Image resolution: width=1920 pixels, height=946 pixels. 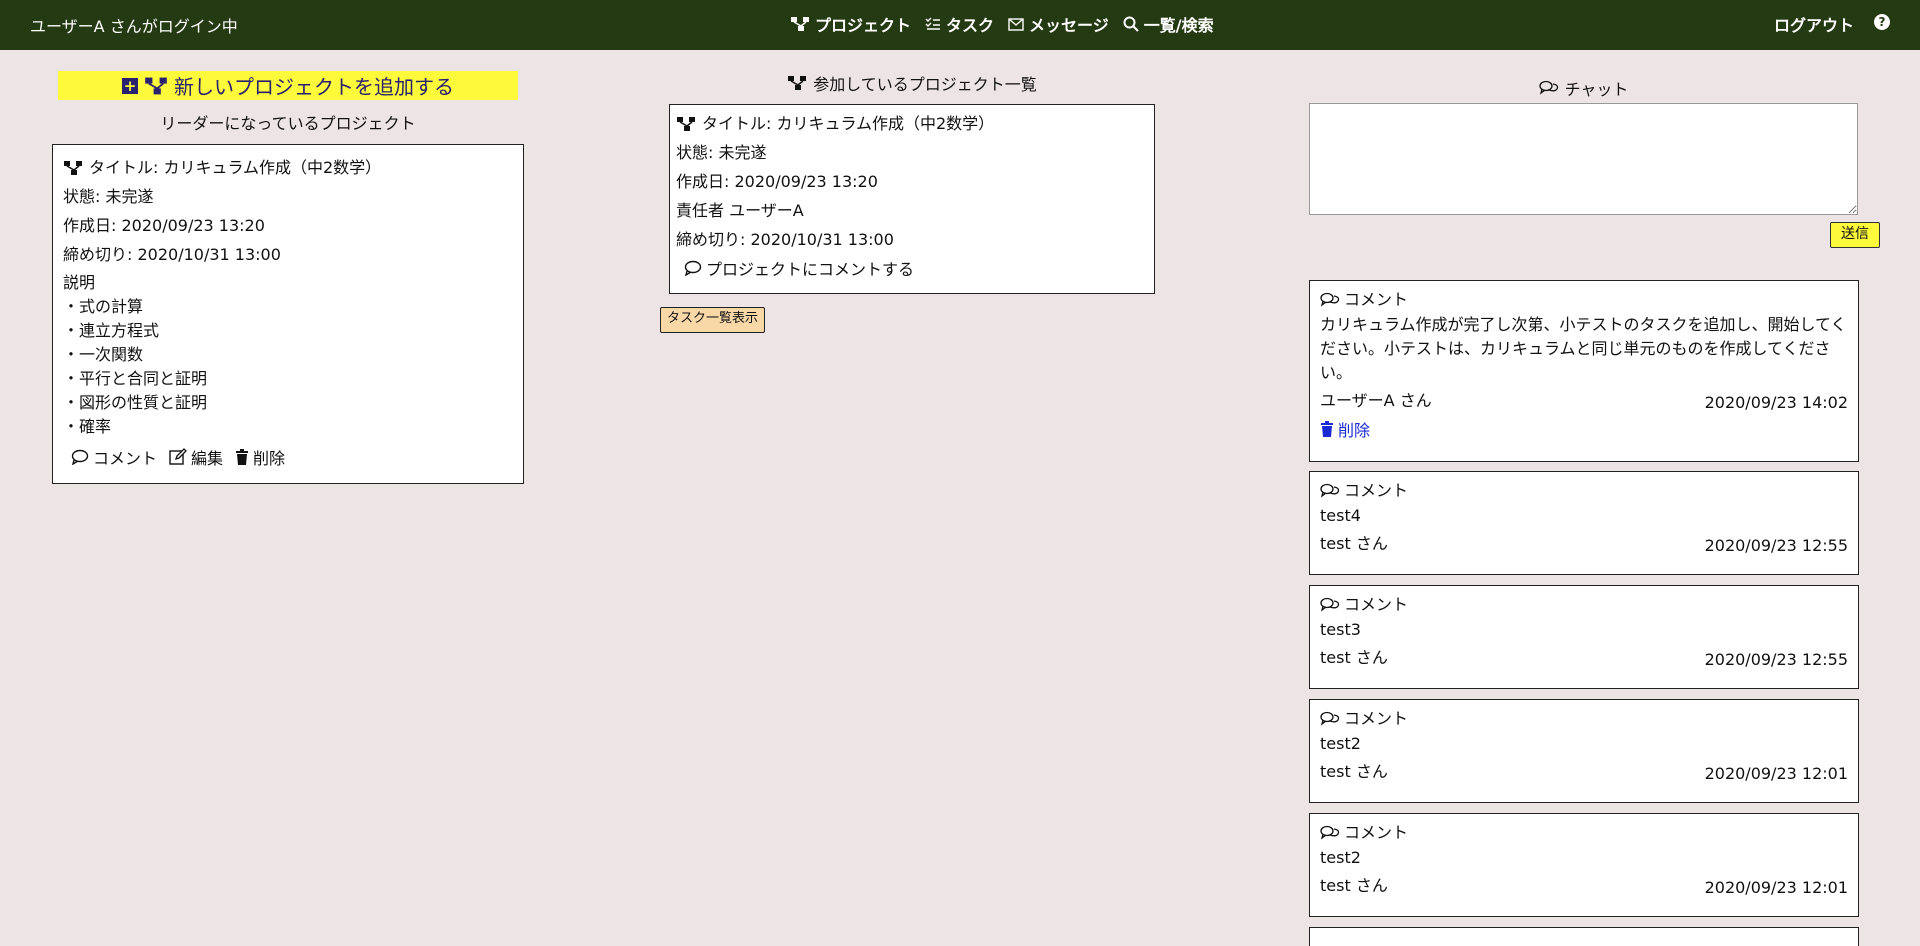 What do you see at coordinates (130, 85) in the screenshot?
I see `plus-square-icon: +` at bounding box center [130, 85].